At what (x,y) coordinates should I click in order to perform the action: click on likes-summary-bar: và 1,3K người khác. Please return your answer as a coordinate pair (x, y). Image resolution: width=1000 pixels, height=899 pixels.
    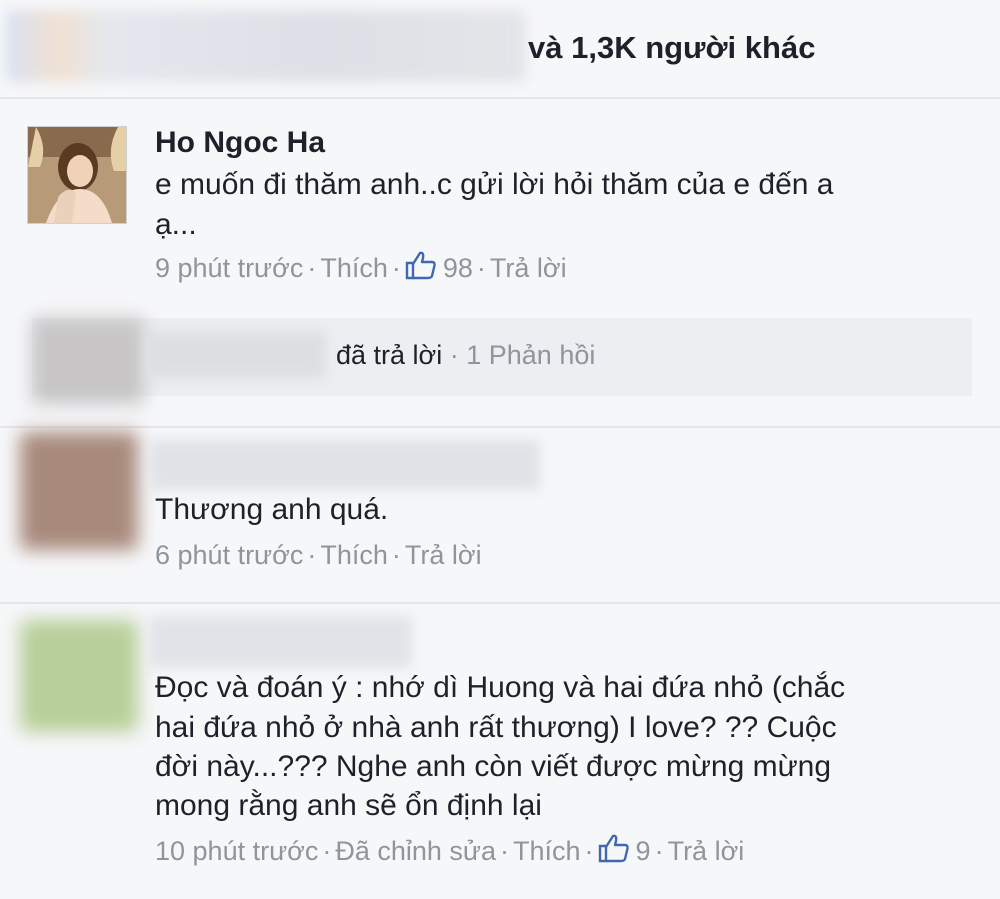
    Looking at the image, I should click on (500, 48).